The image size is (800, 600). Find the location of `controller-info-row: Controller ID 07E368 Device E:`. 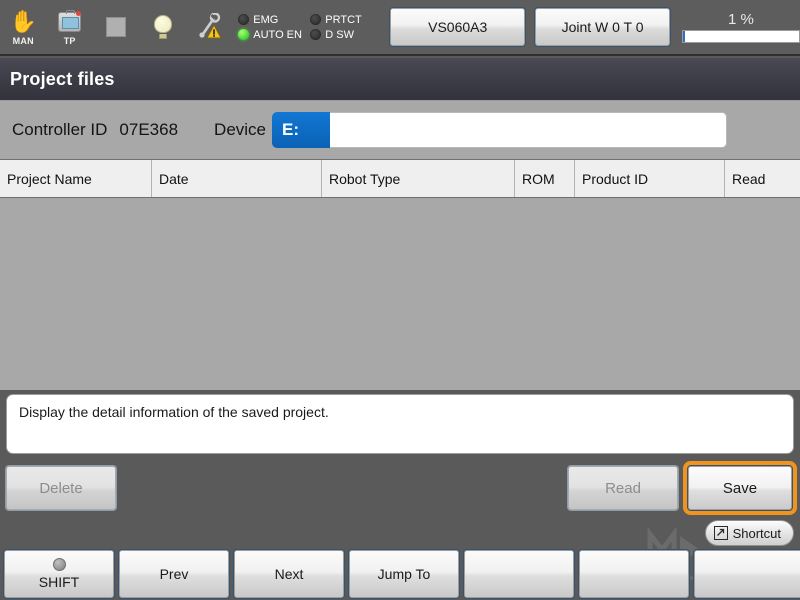

controller-info-row: Controller ID 07E368 Device E: is located at coordinates (400, 130).